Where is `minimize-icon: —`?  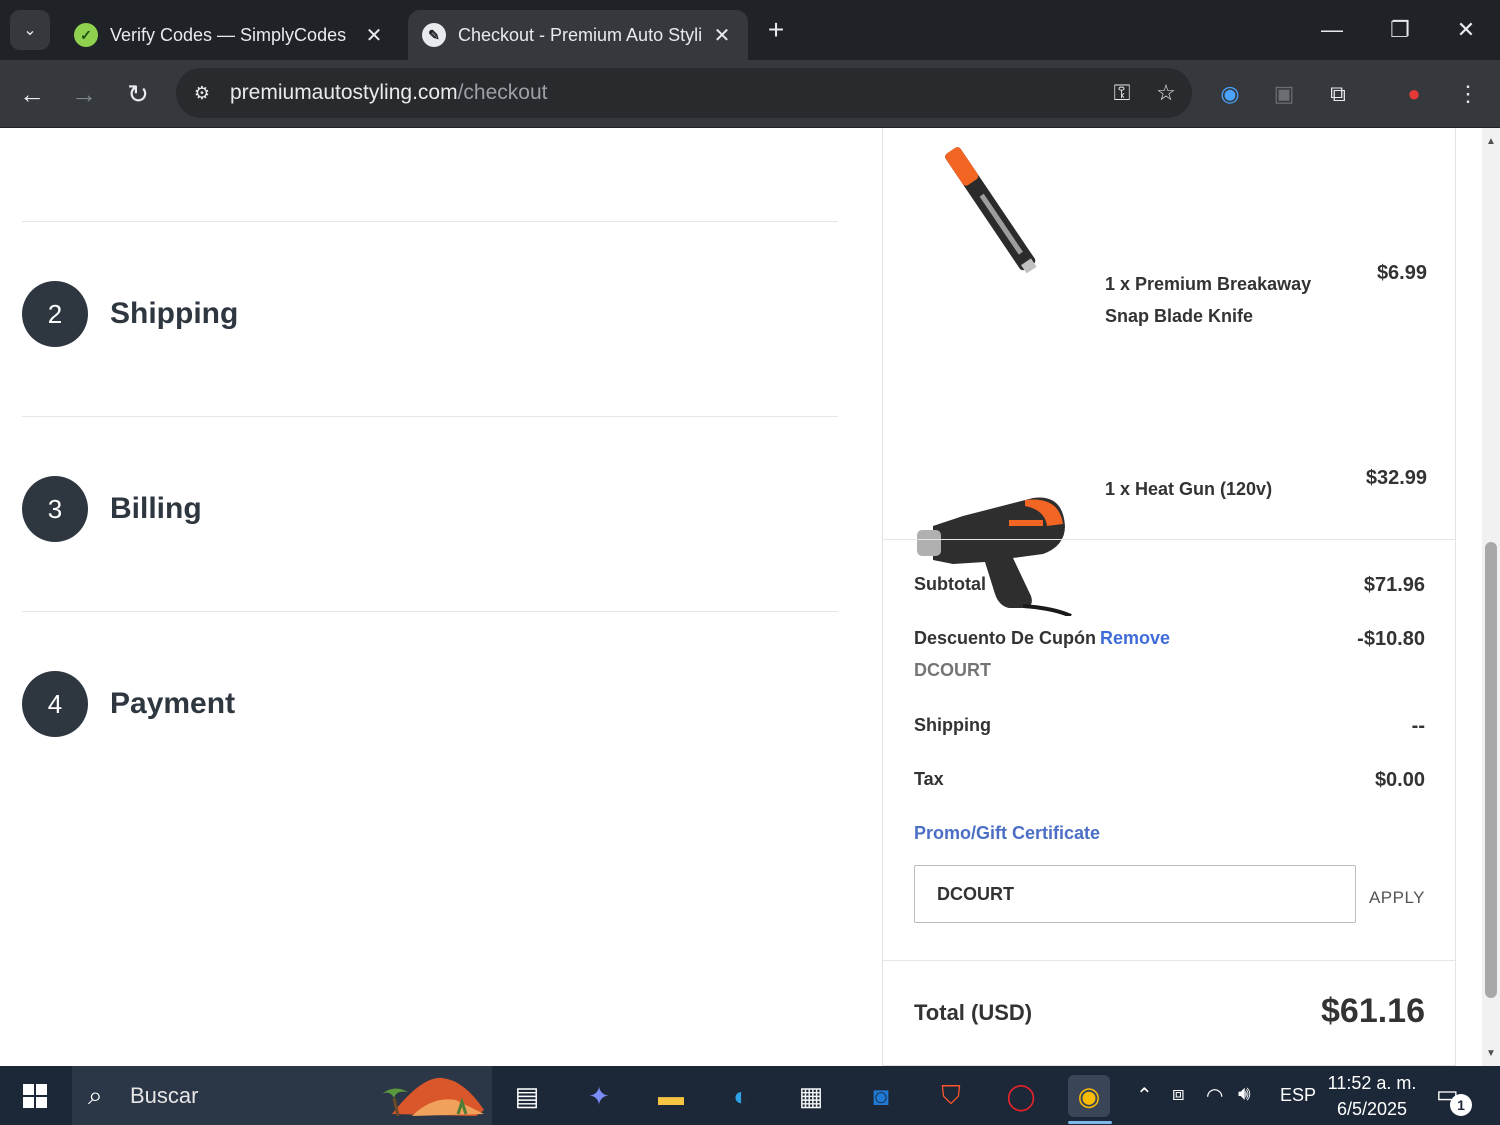 minimize-icon: — is located at coordinates (1332, 29).